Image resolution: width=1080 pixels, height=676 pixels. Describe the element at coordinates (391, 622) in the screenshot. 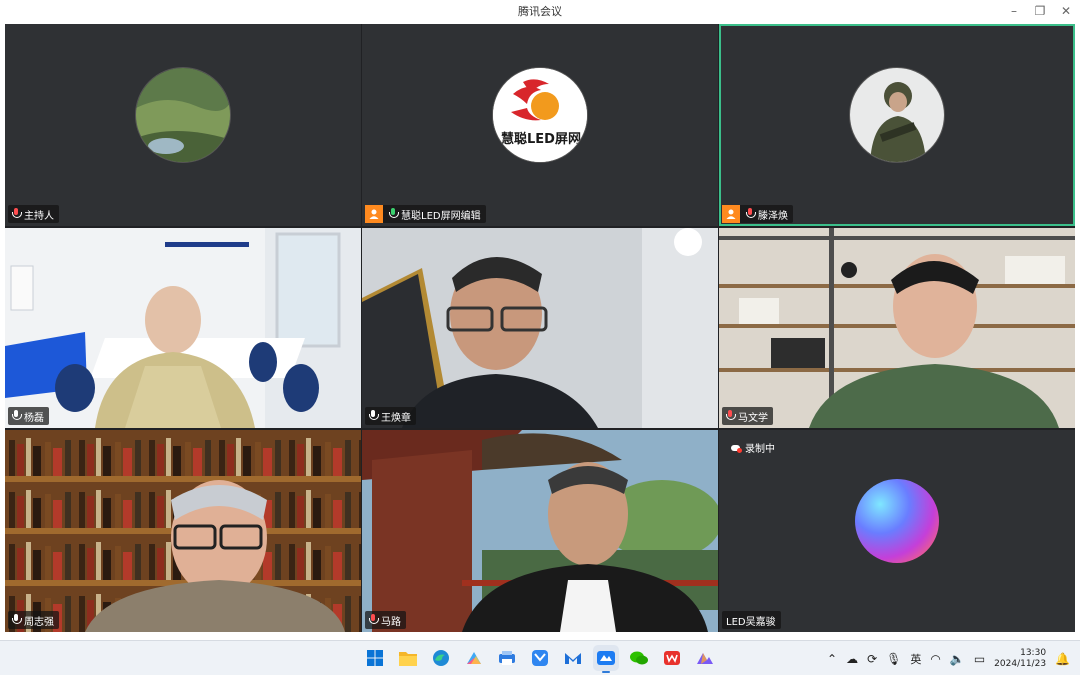

I see `participant-name: 马路` at that location.